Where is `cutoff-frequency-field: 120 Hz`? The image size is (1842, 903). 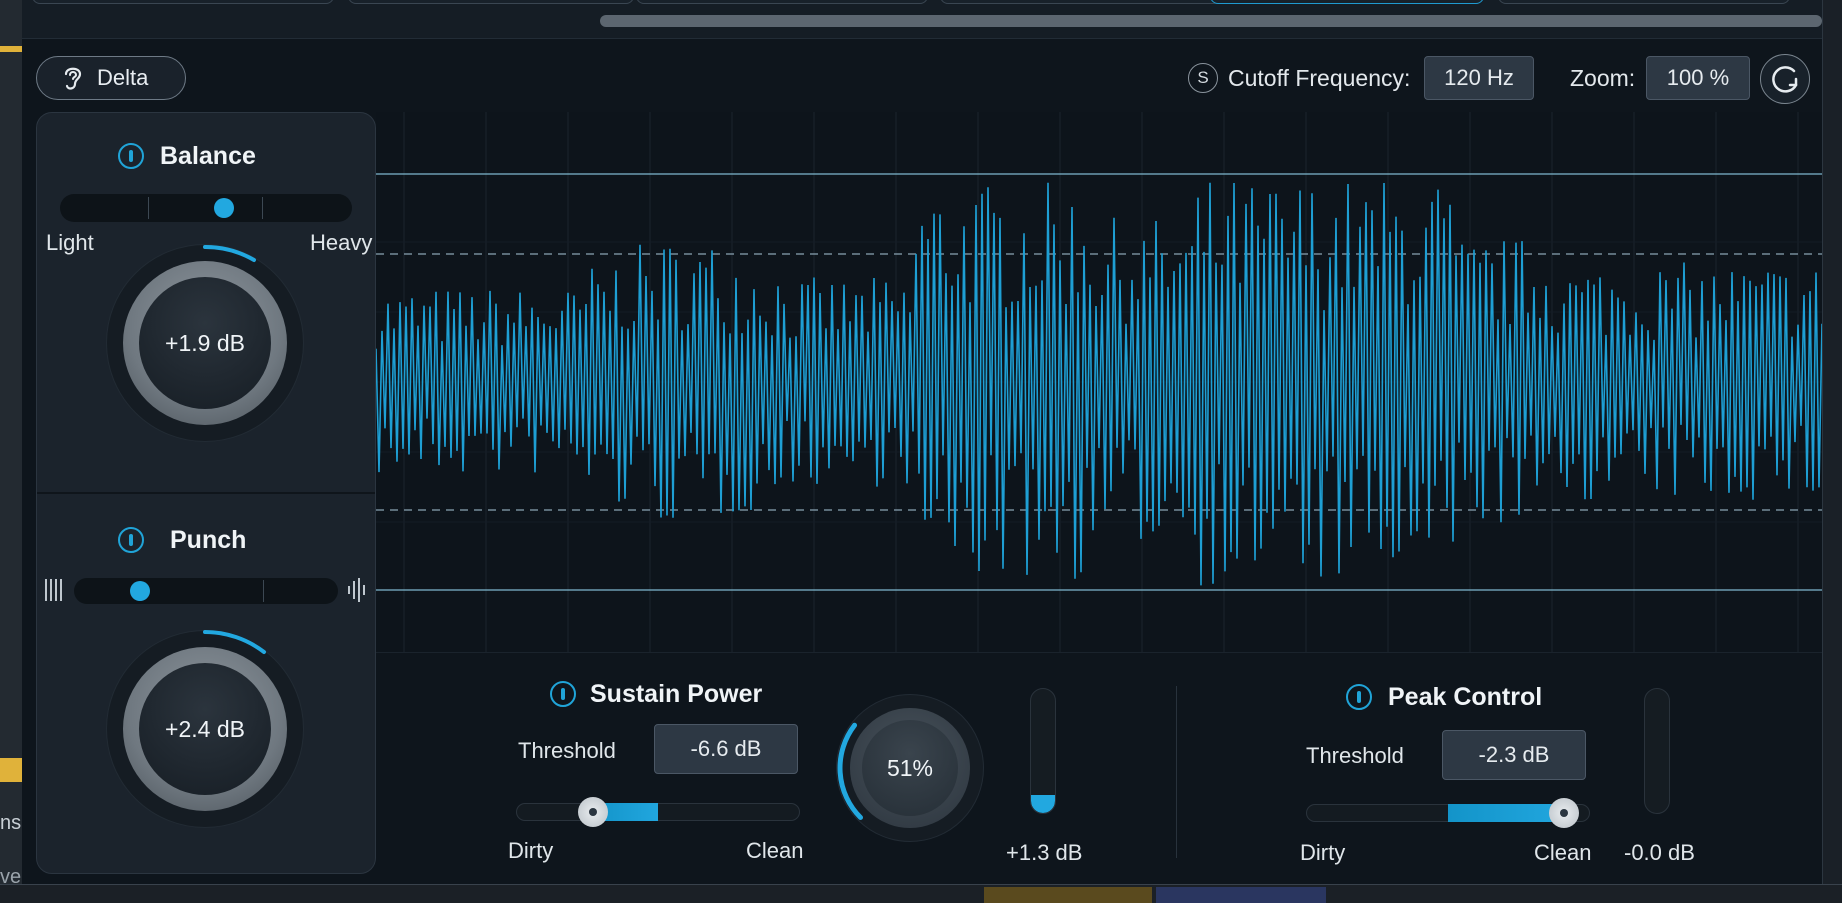 cutoff-frequency-field: 120 Hz is located at coordinates (1479, 78).